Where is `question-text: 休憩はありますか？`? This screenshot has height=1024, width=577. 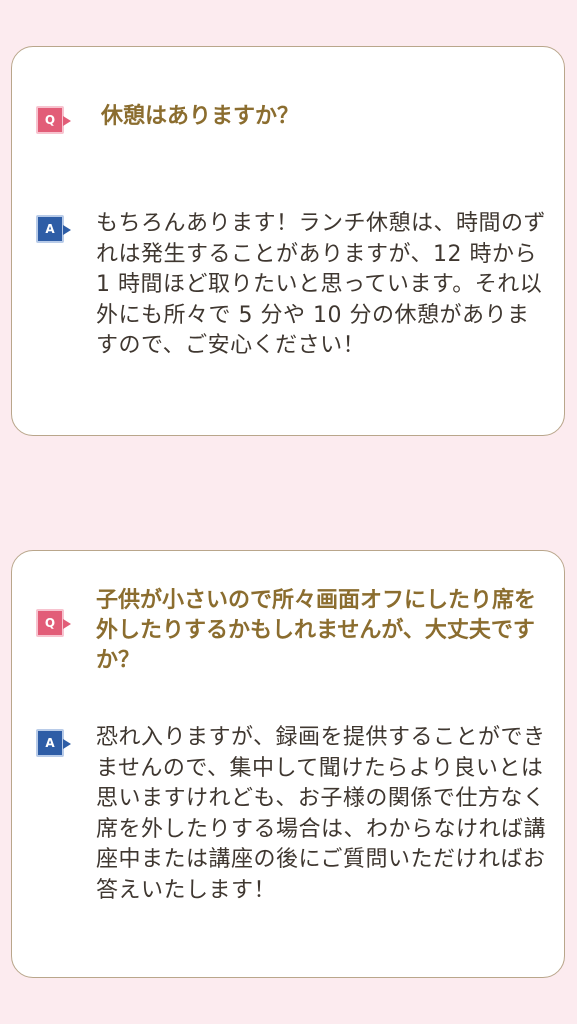
question-text: 休憩はありますか？ is located at coordinates (200, 116).